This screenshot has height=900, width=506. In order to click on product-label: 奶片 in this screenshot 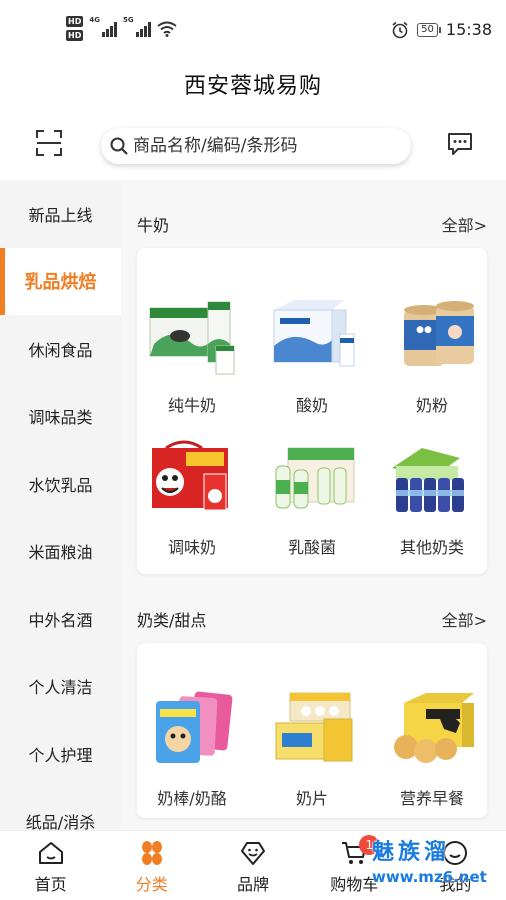, I will do `click(311, 798)`.